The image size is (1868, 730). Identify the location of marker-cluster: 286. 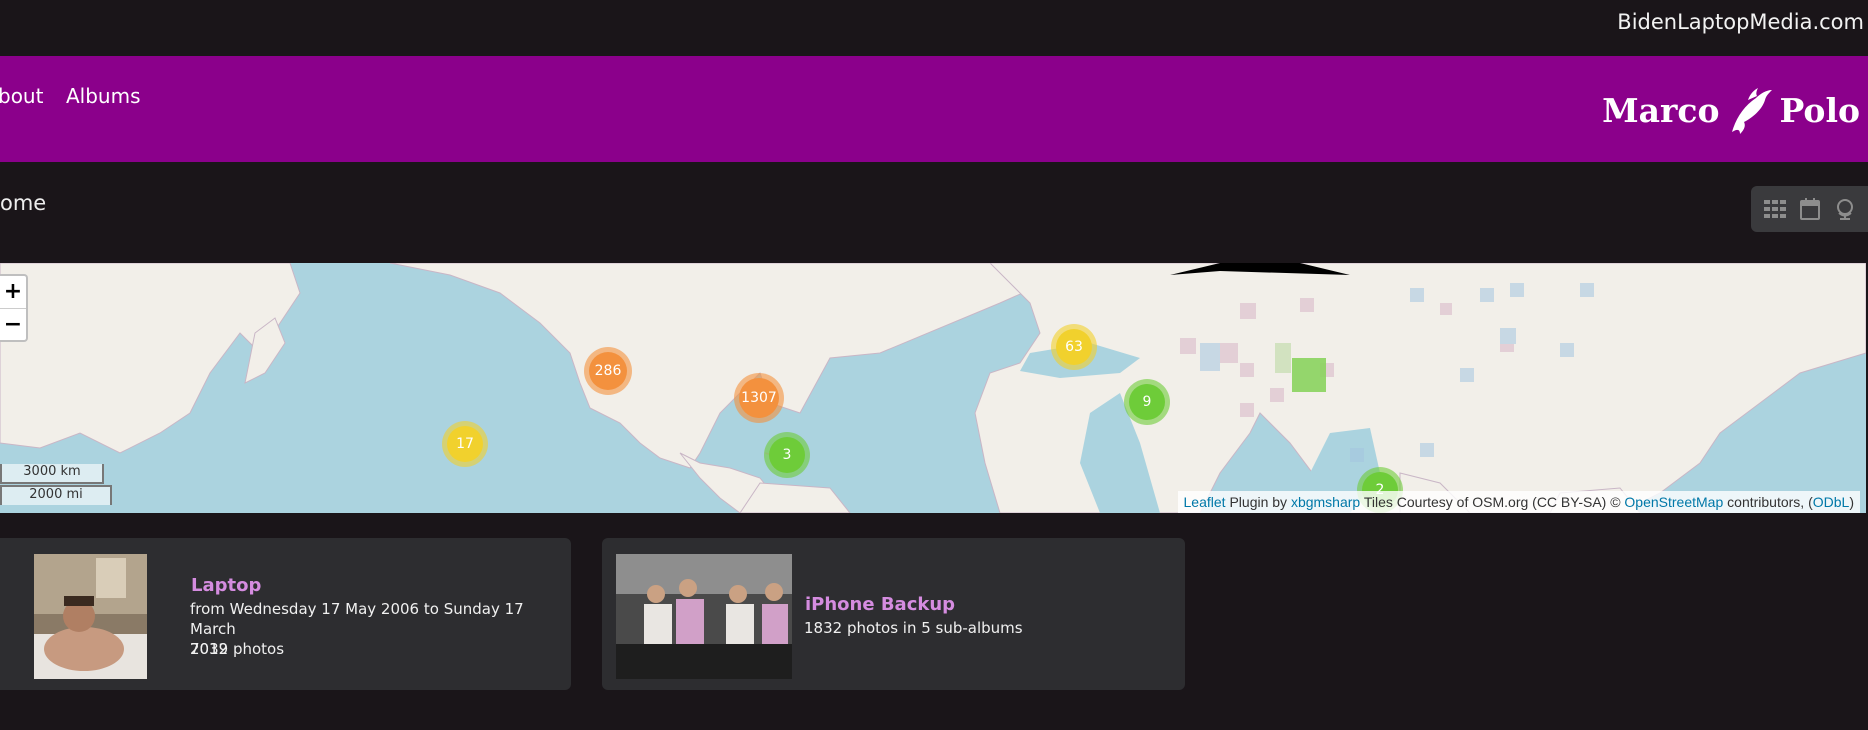
(608, 371).